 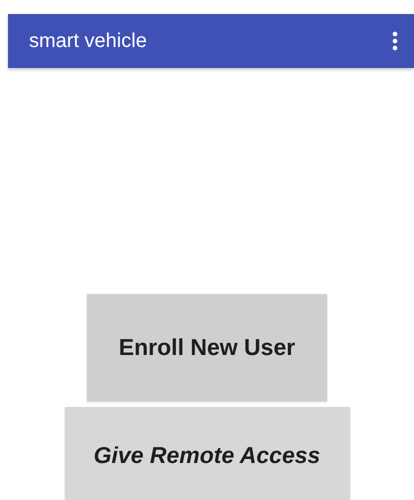 What do you see at coordinates (207, 347) in the screenshot?
I see `action-button: Enroll New User` at bounding box center [207, 347].